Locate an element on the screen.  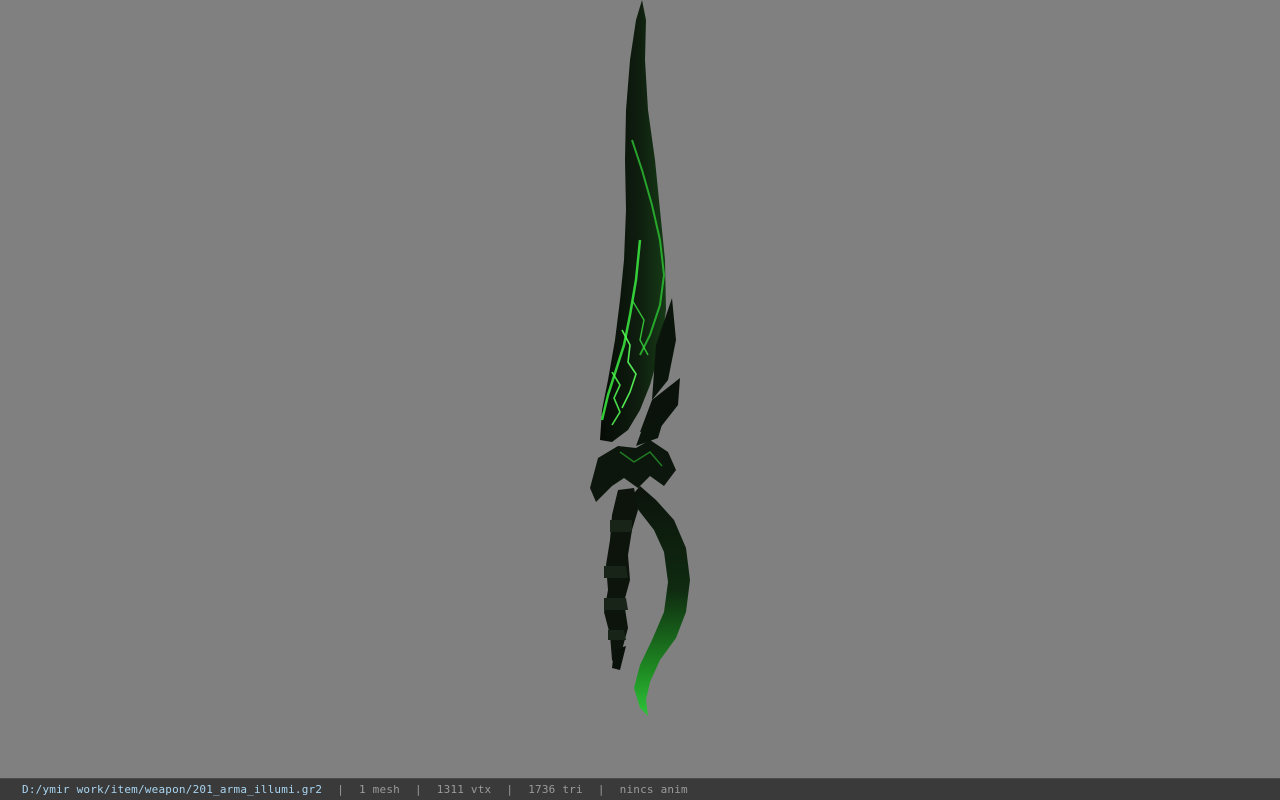
mesh-count-label: 1 mesh is located at coordinates (379, 789).